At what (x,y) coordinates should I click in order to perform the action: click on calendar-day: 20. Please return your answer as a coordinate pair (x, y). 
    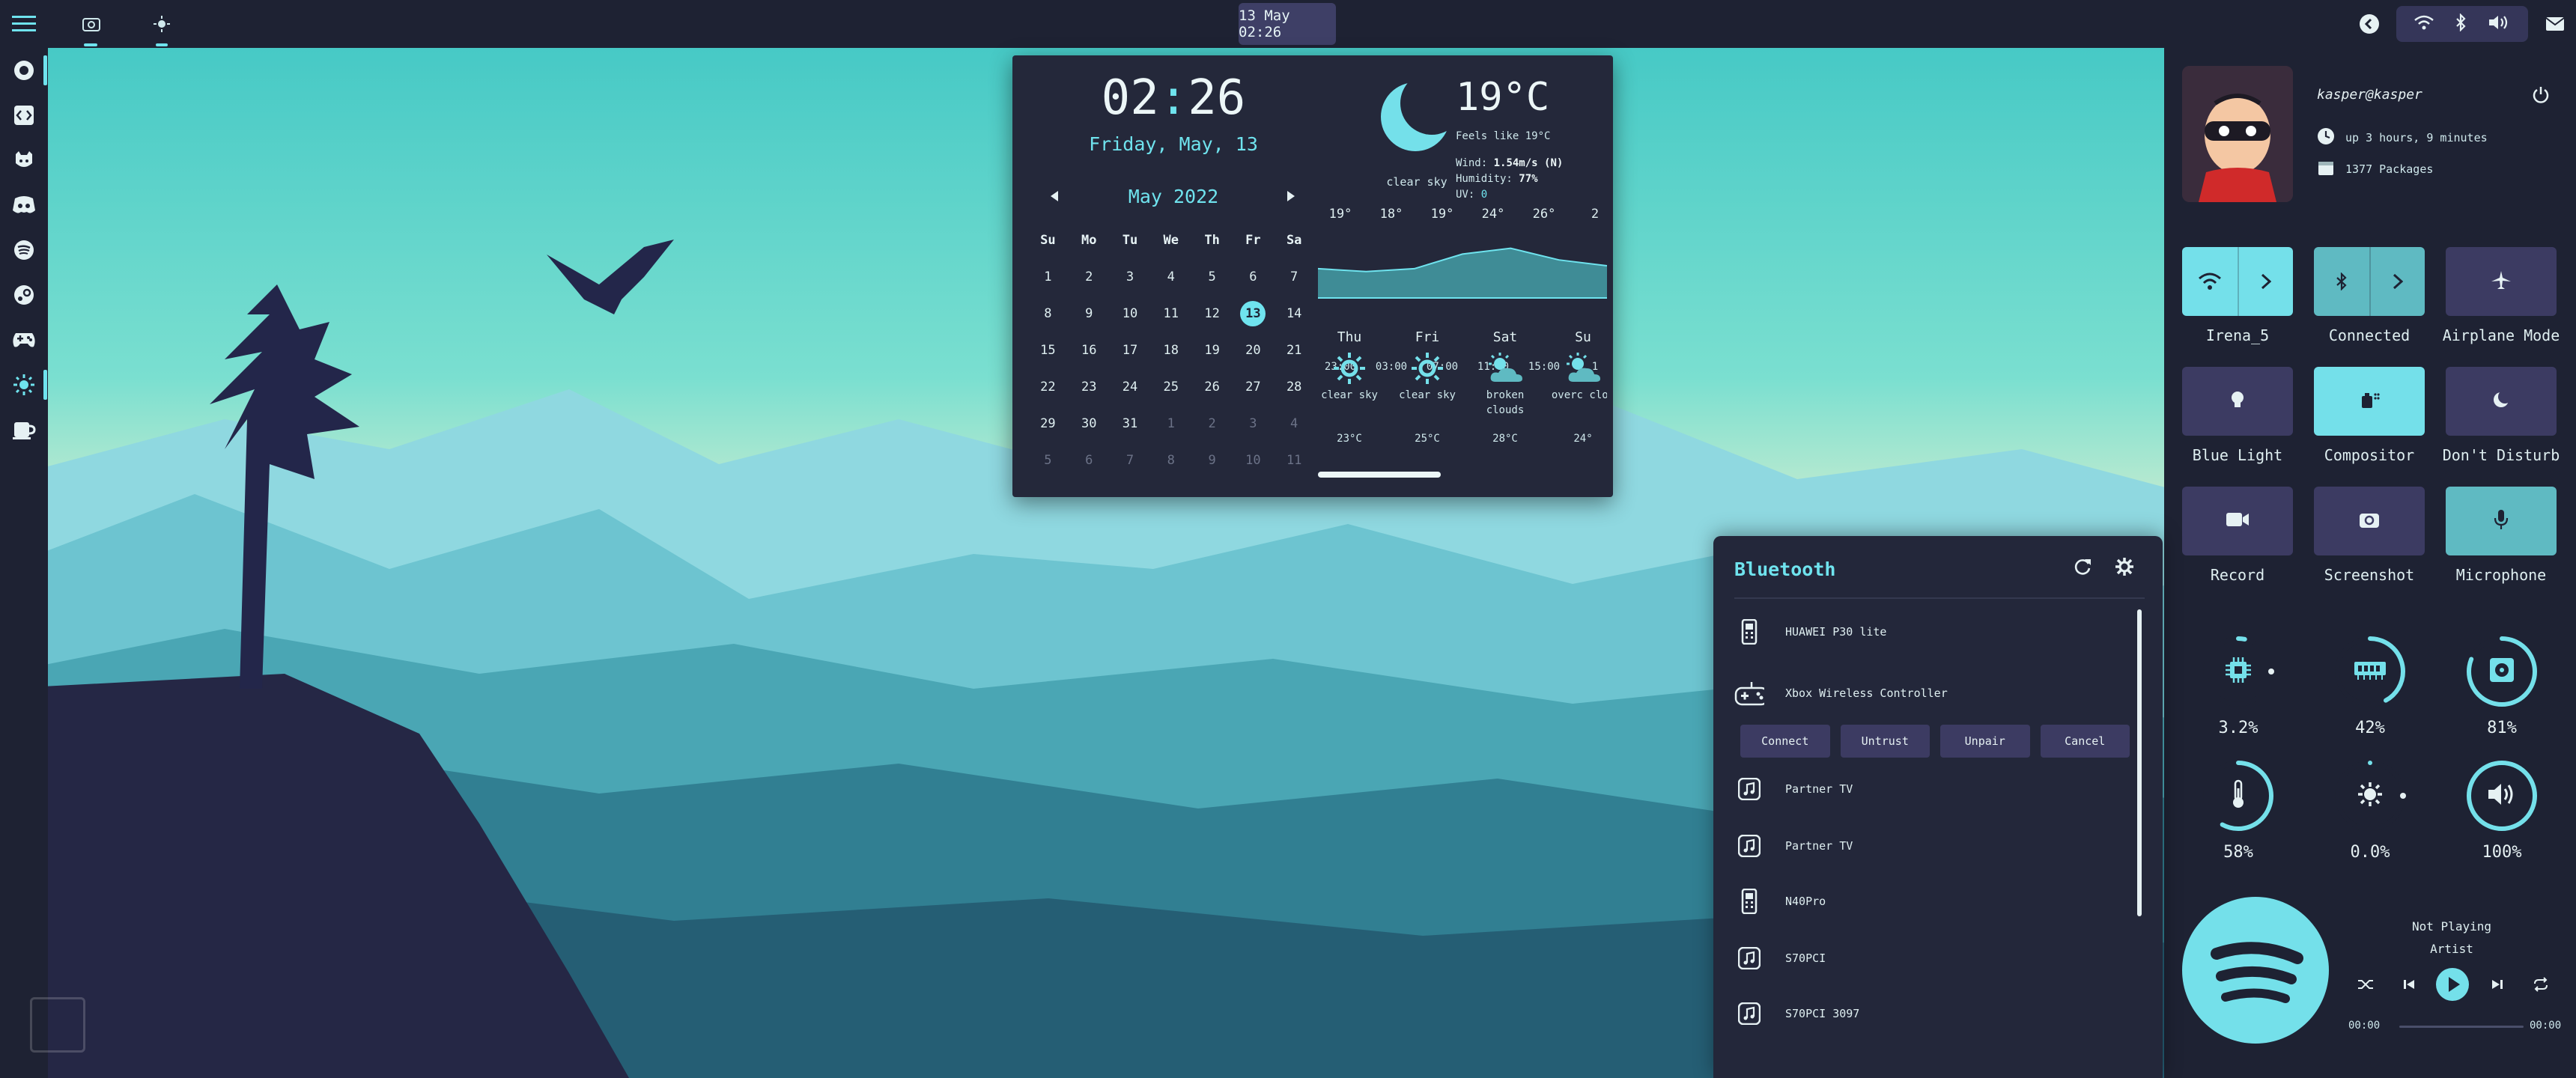
    Looking at the image, I should click on (1253, 350).